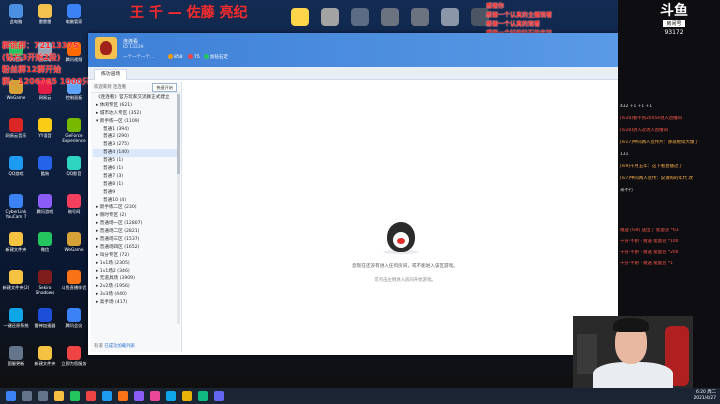  Describe the element at coordinates (704, 395) in the screenshot. I see `system-clock: 6:20 周二 2021/4/27` at that location.